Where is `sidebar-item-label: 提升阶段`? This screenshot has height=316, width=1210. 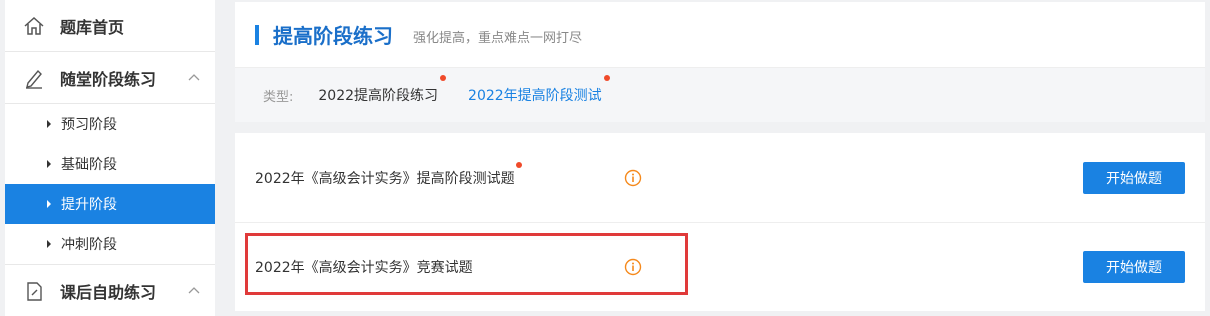
sidebar-item-label: 提升阶段 is located at coordinates (89, 205).